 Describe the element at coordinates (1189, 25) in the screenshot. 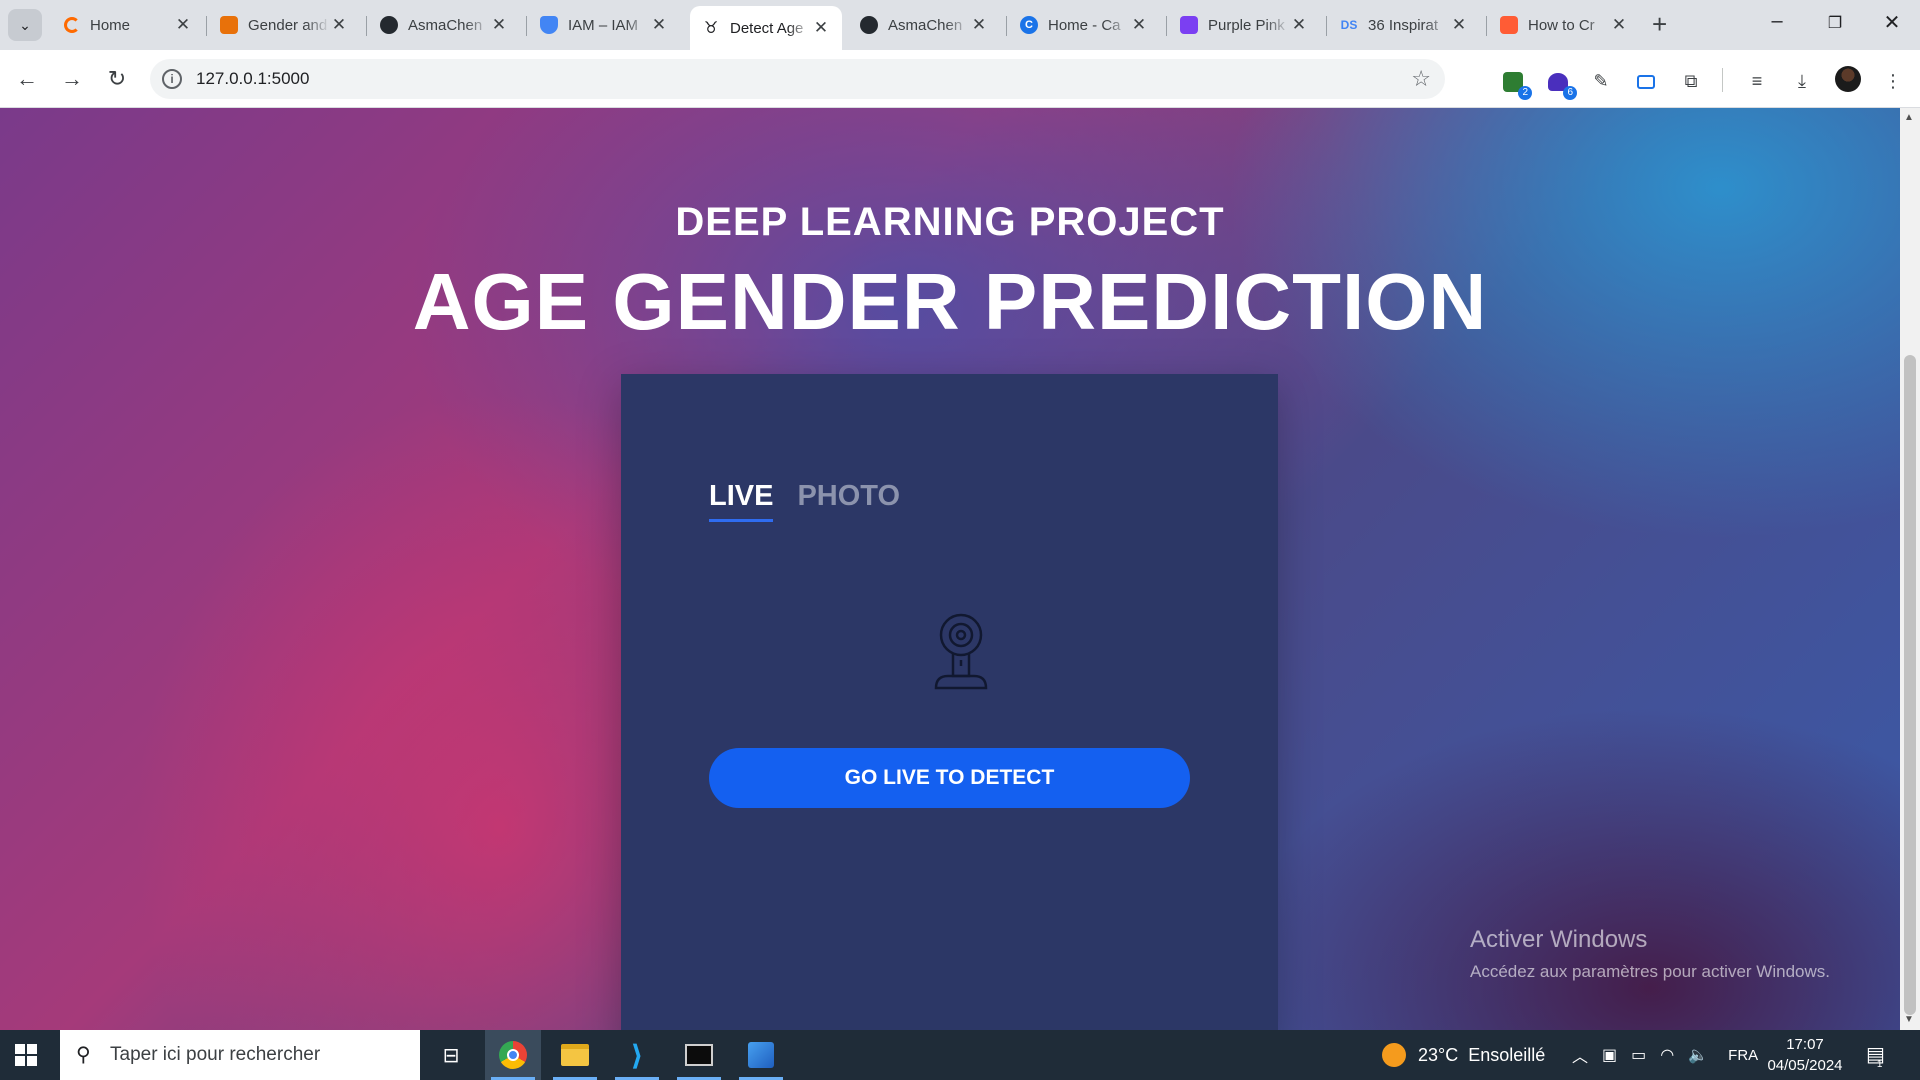

I see `palette-favicon-icon` at that location.